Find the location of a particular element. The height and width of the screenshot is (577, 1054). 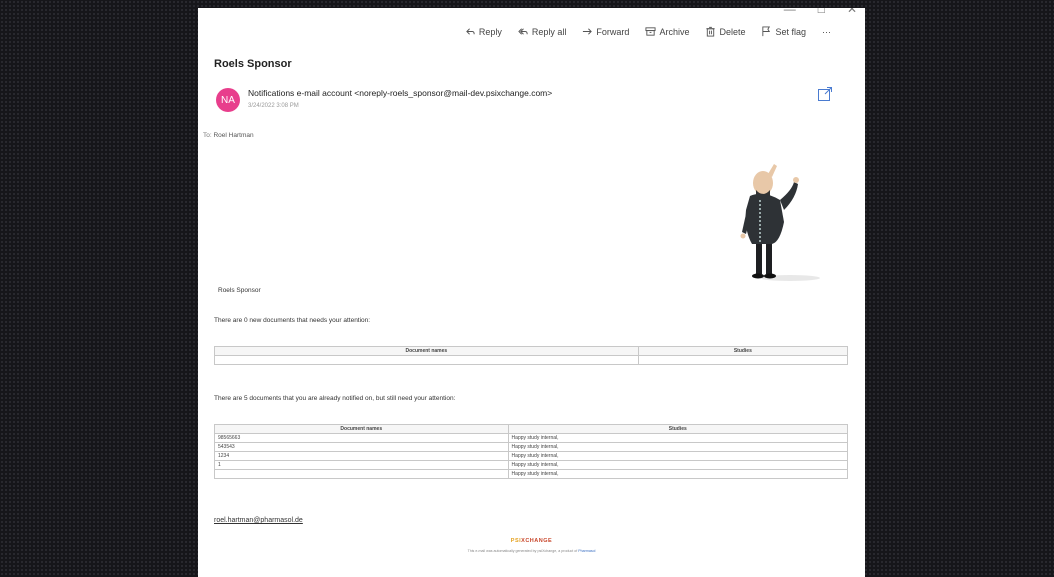

email-address-link: roel.hartman@pharmasol.de is located at coordinates (258, 520).